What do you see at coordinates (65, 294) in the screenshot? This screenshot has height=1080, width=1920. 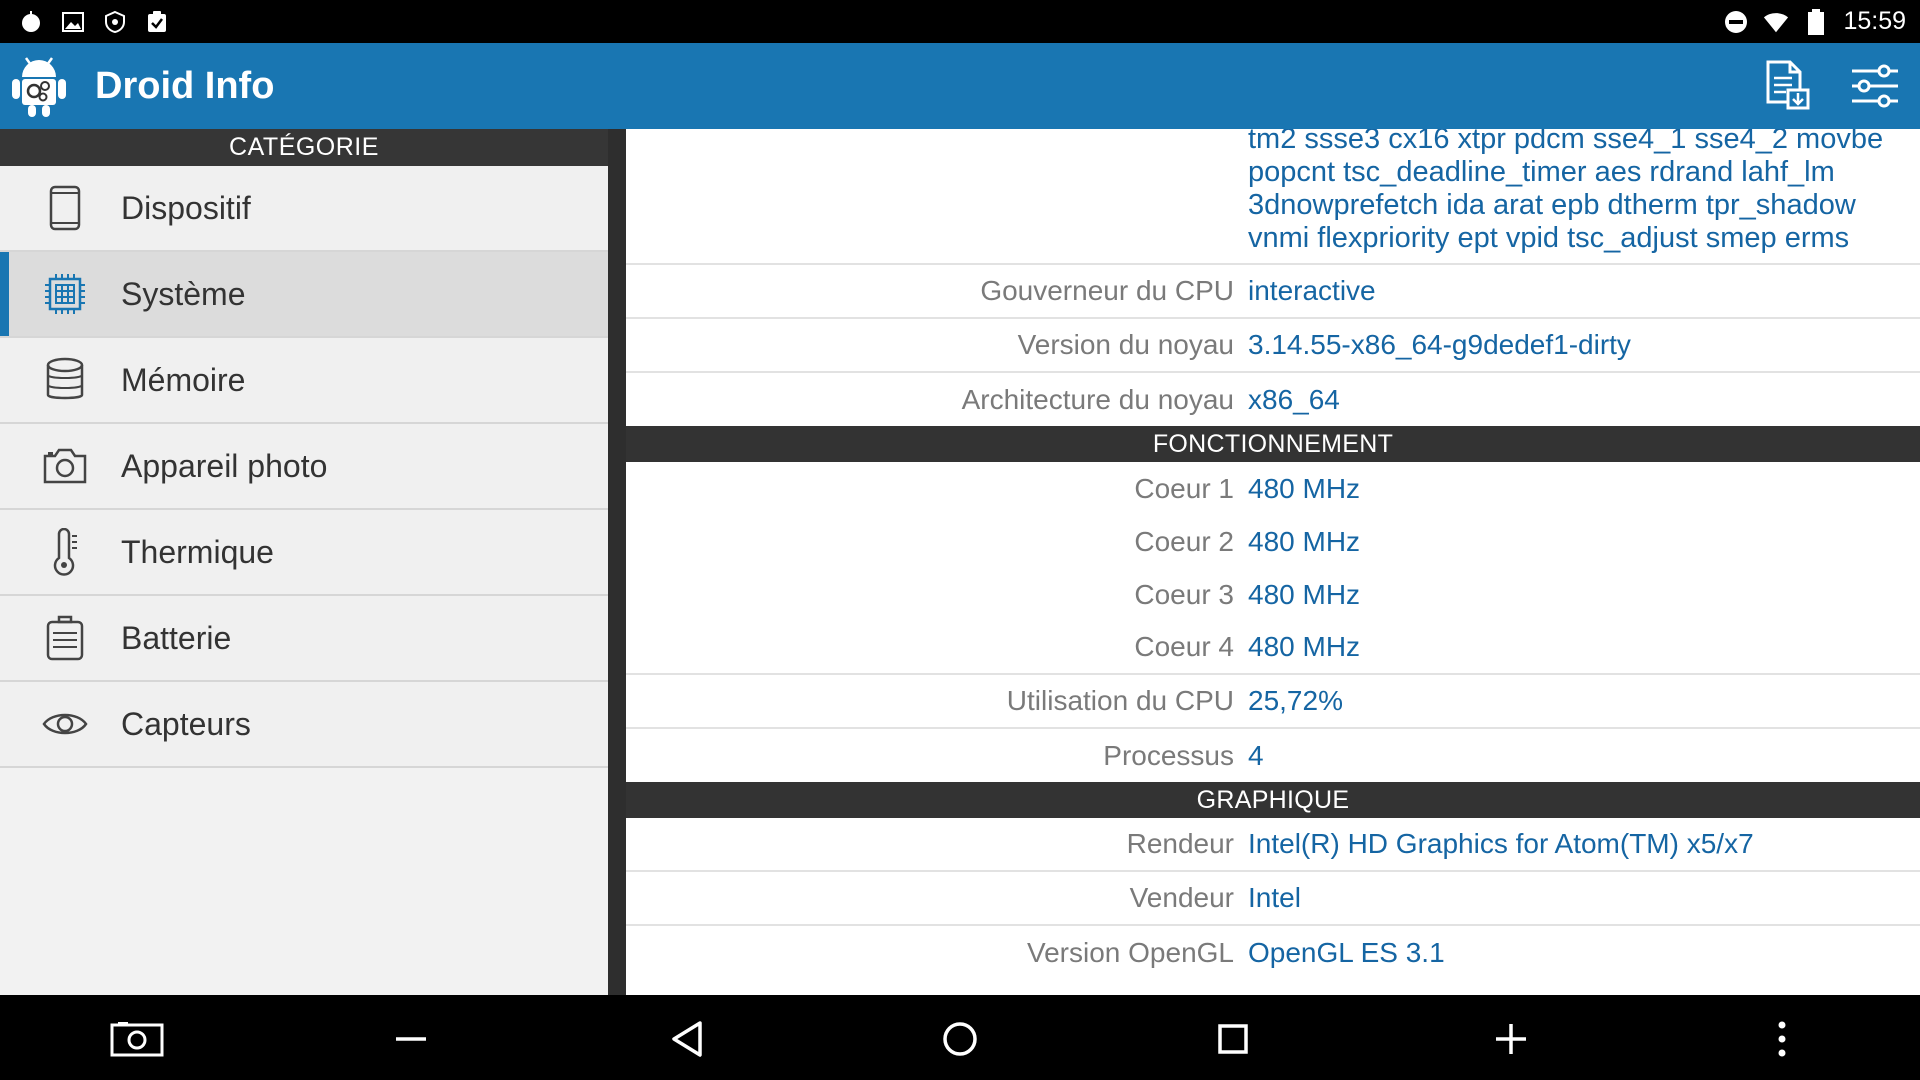 I see `cpu-chip-icon` at bounding box center [65, 294].